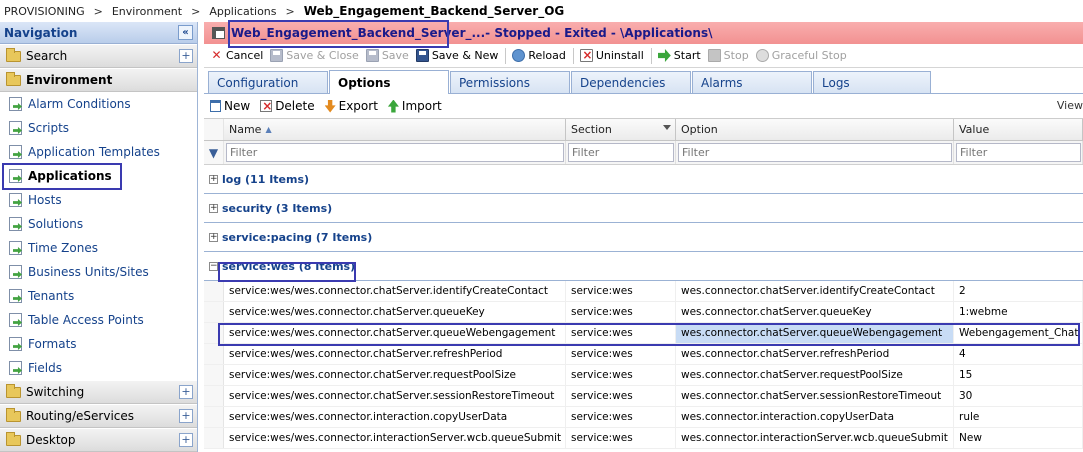  Describe the element at coordinates (98, 200) in the screenshot. I see `nav-item-hosts: Hosts` at that location.